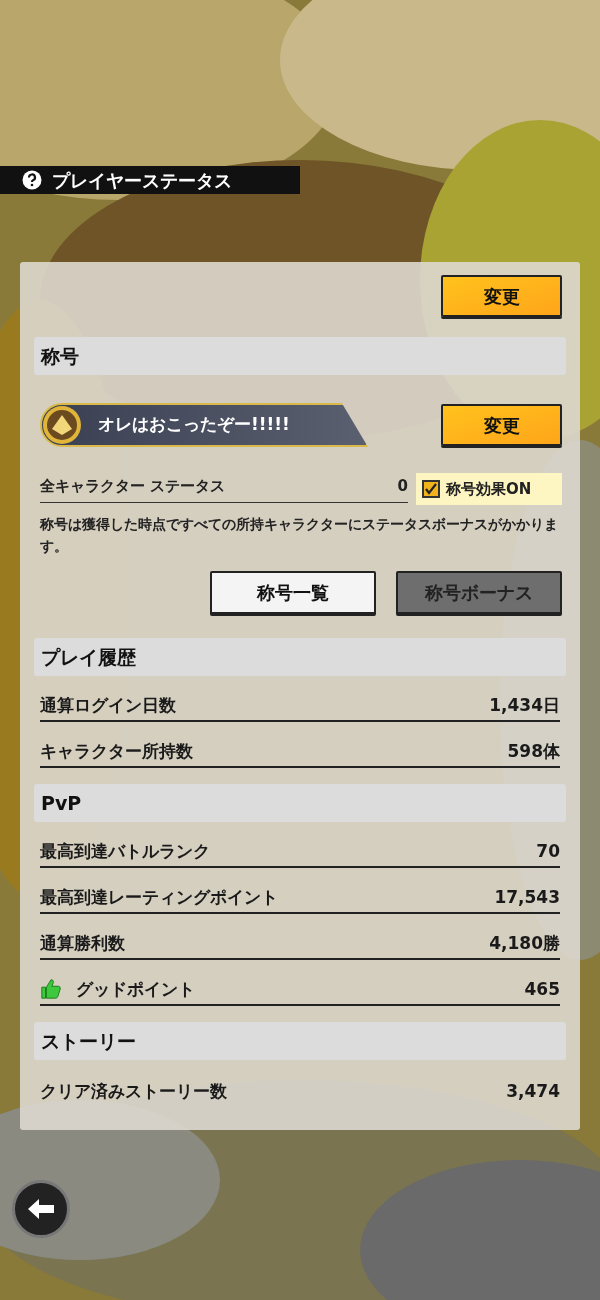  Describe the element at coordinates (300, 1041) in the screenshot. I see `section-heading: ストーリー` at that location.